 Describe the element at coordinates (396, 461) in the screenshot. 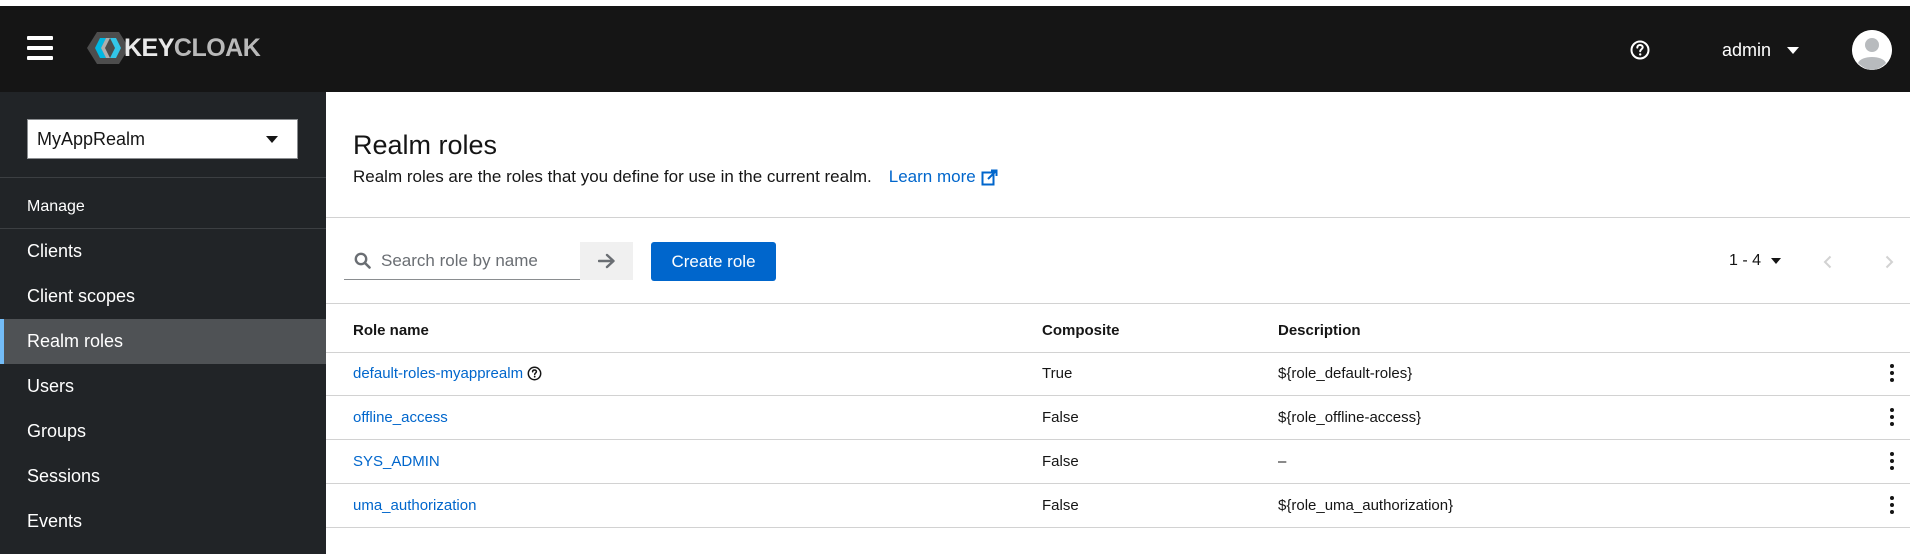

I see `role-link: SYS_ADMIN` at that location.